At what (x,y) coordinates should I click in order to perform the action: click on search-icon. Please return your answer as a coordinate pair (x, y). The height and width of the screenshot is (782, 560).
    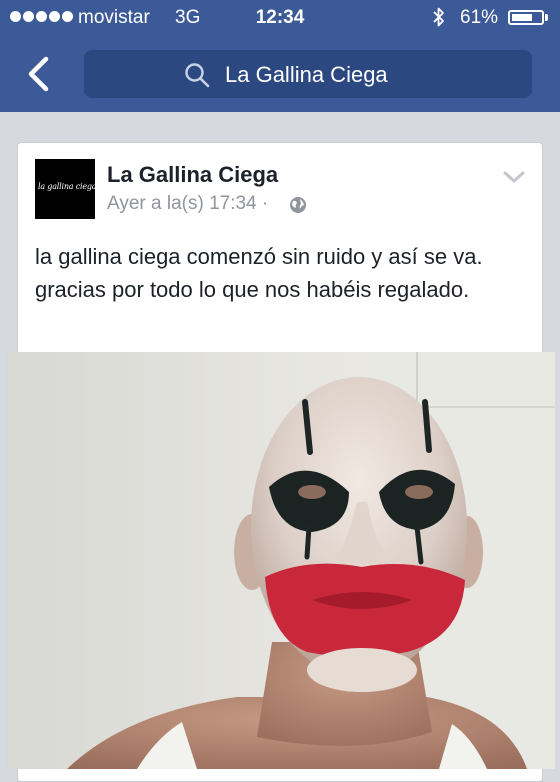
    Looking at the image, I should click on (197, 75).